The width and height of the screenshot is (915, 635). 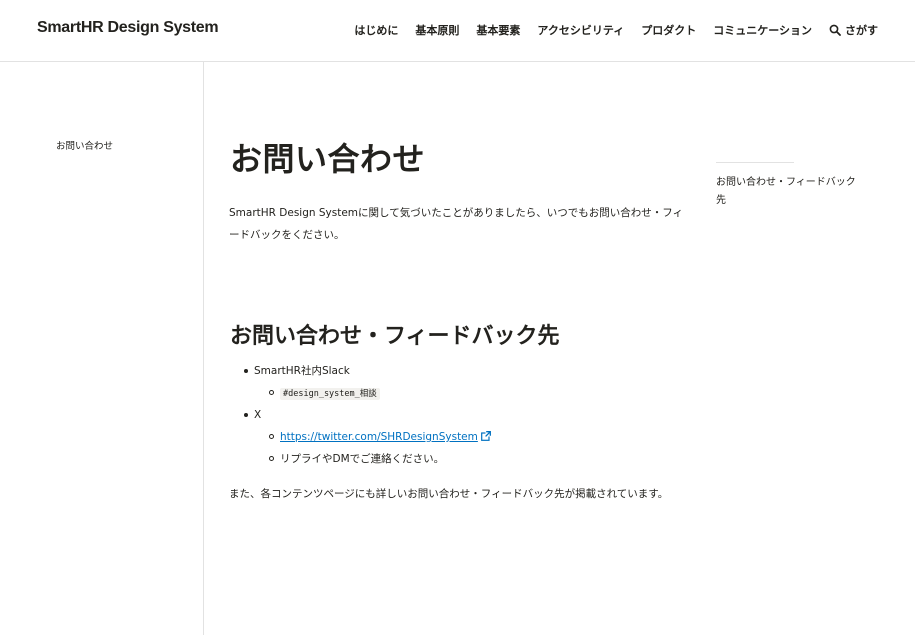 I want to click on x-label: X, so click(x=258, y=415).